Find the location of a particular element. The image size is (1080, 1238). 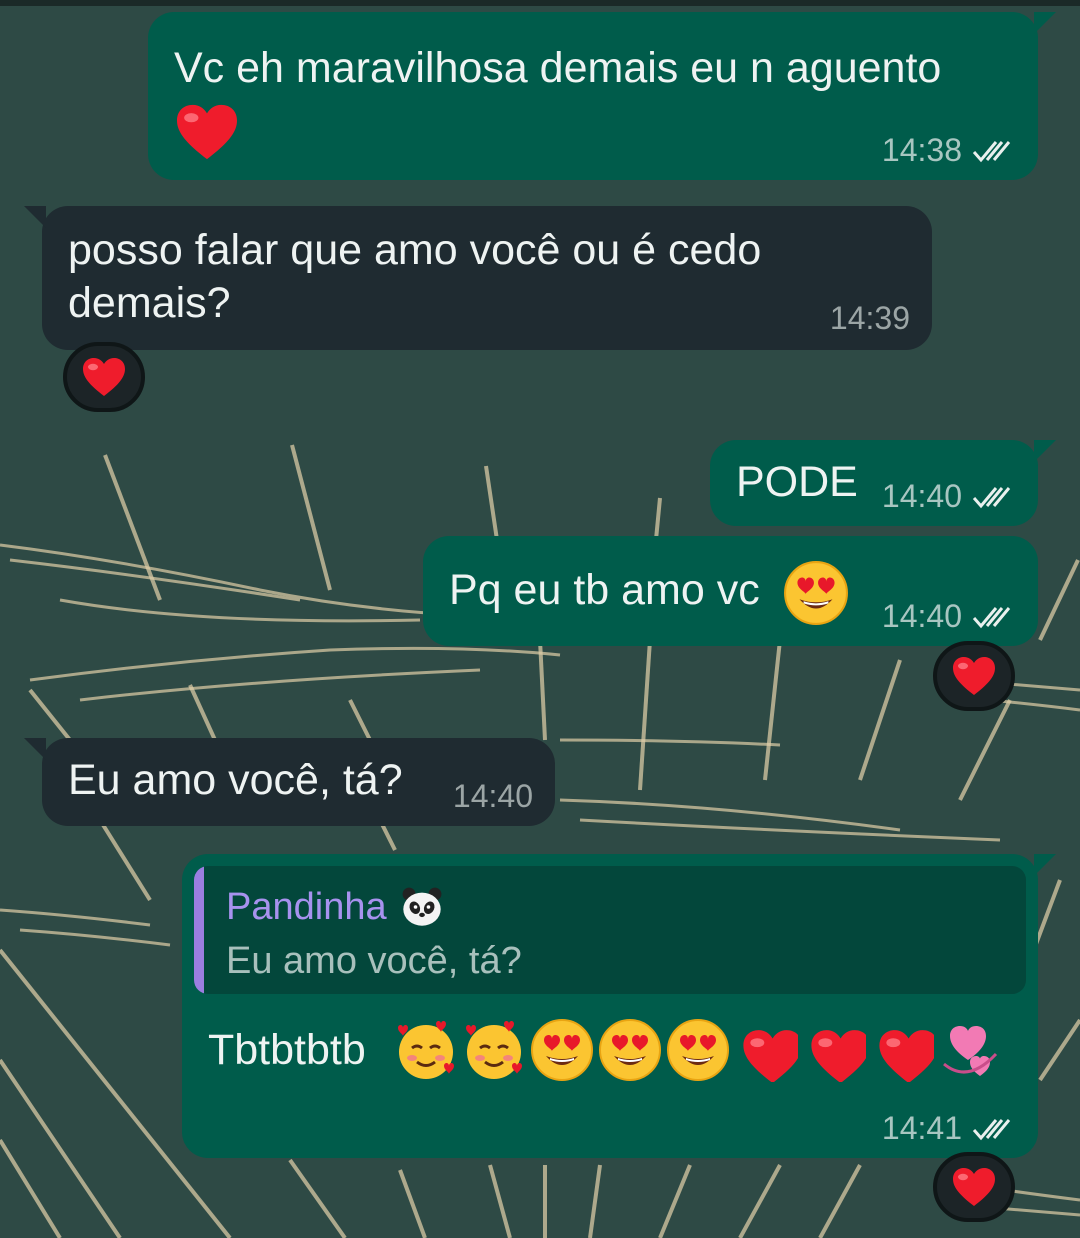

message-text: Eu amo você, tá? is located at coordinates (235, 780).